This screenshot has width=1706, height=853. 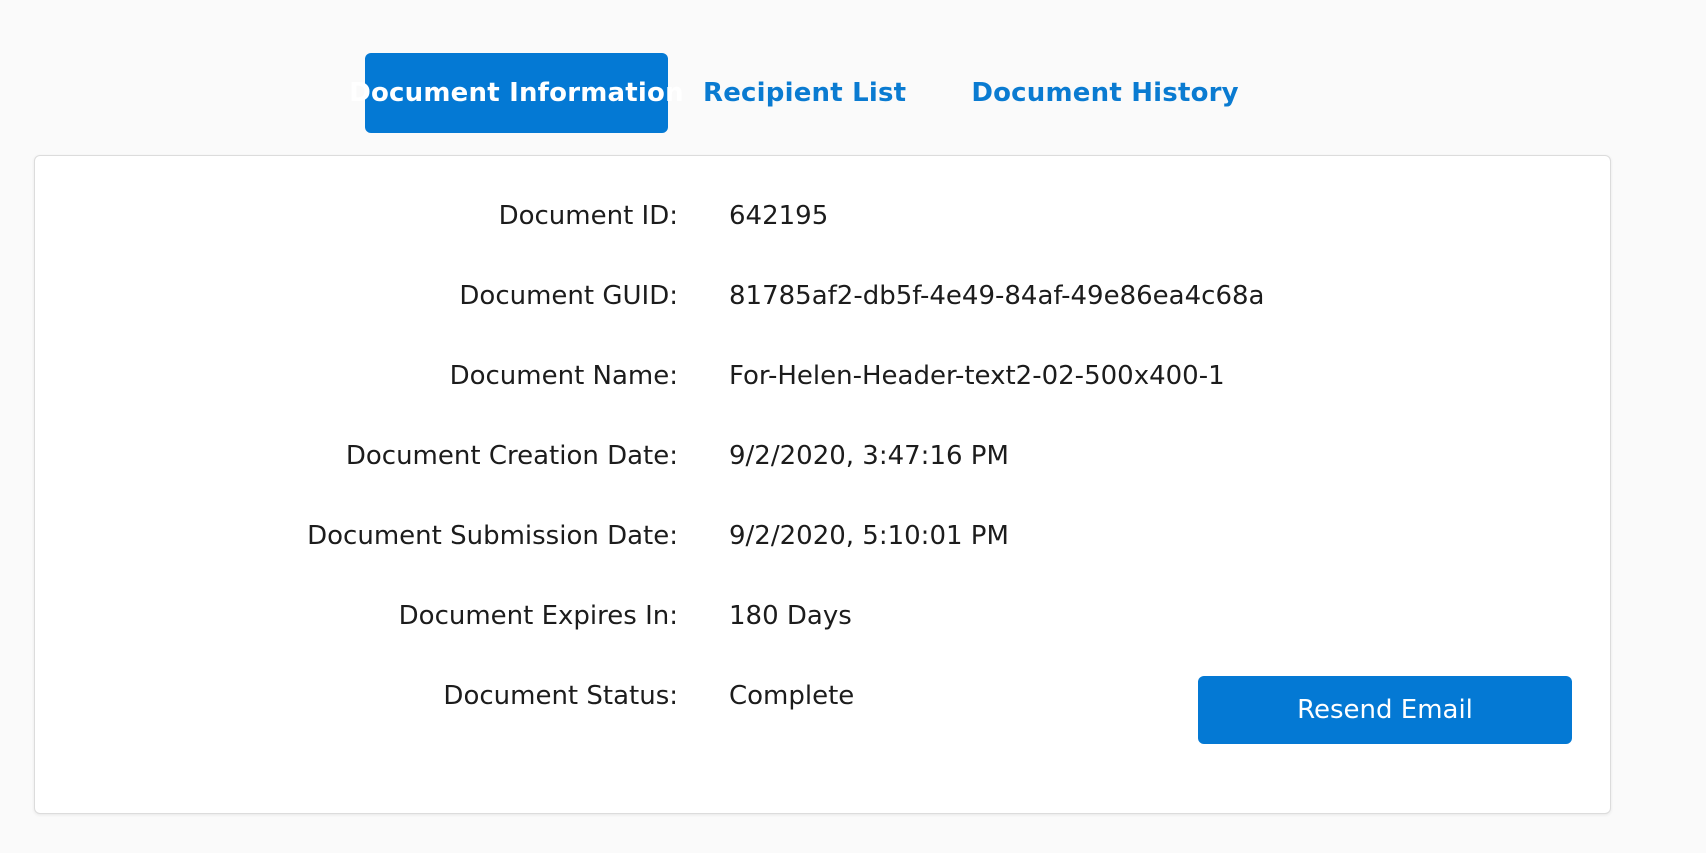 I want to click on field-label: Document Status:, so click(x=560, y=696).